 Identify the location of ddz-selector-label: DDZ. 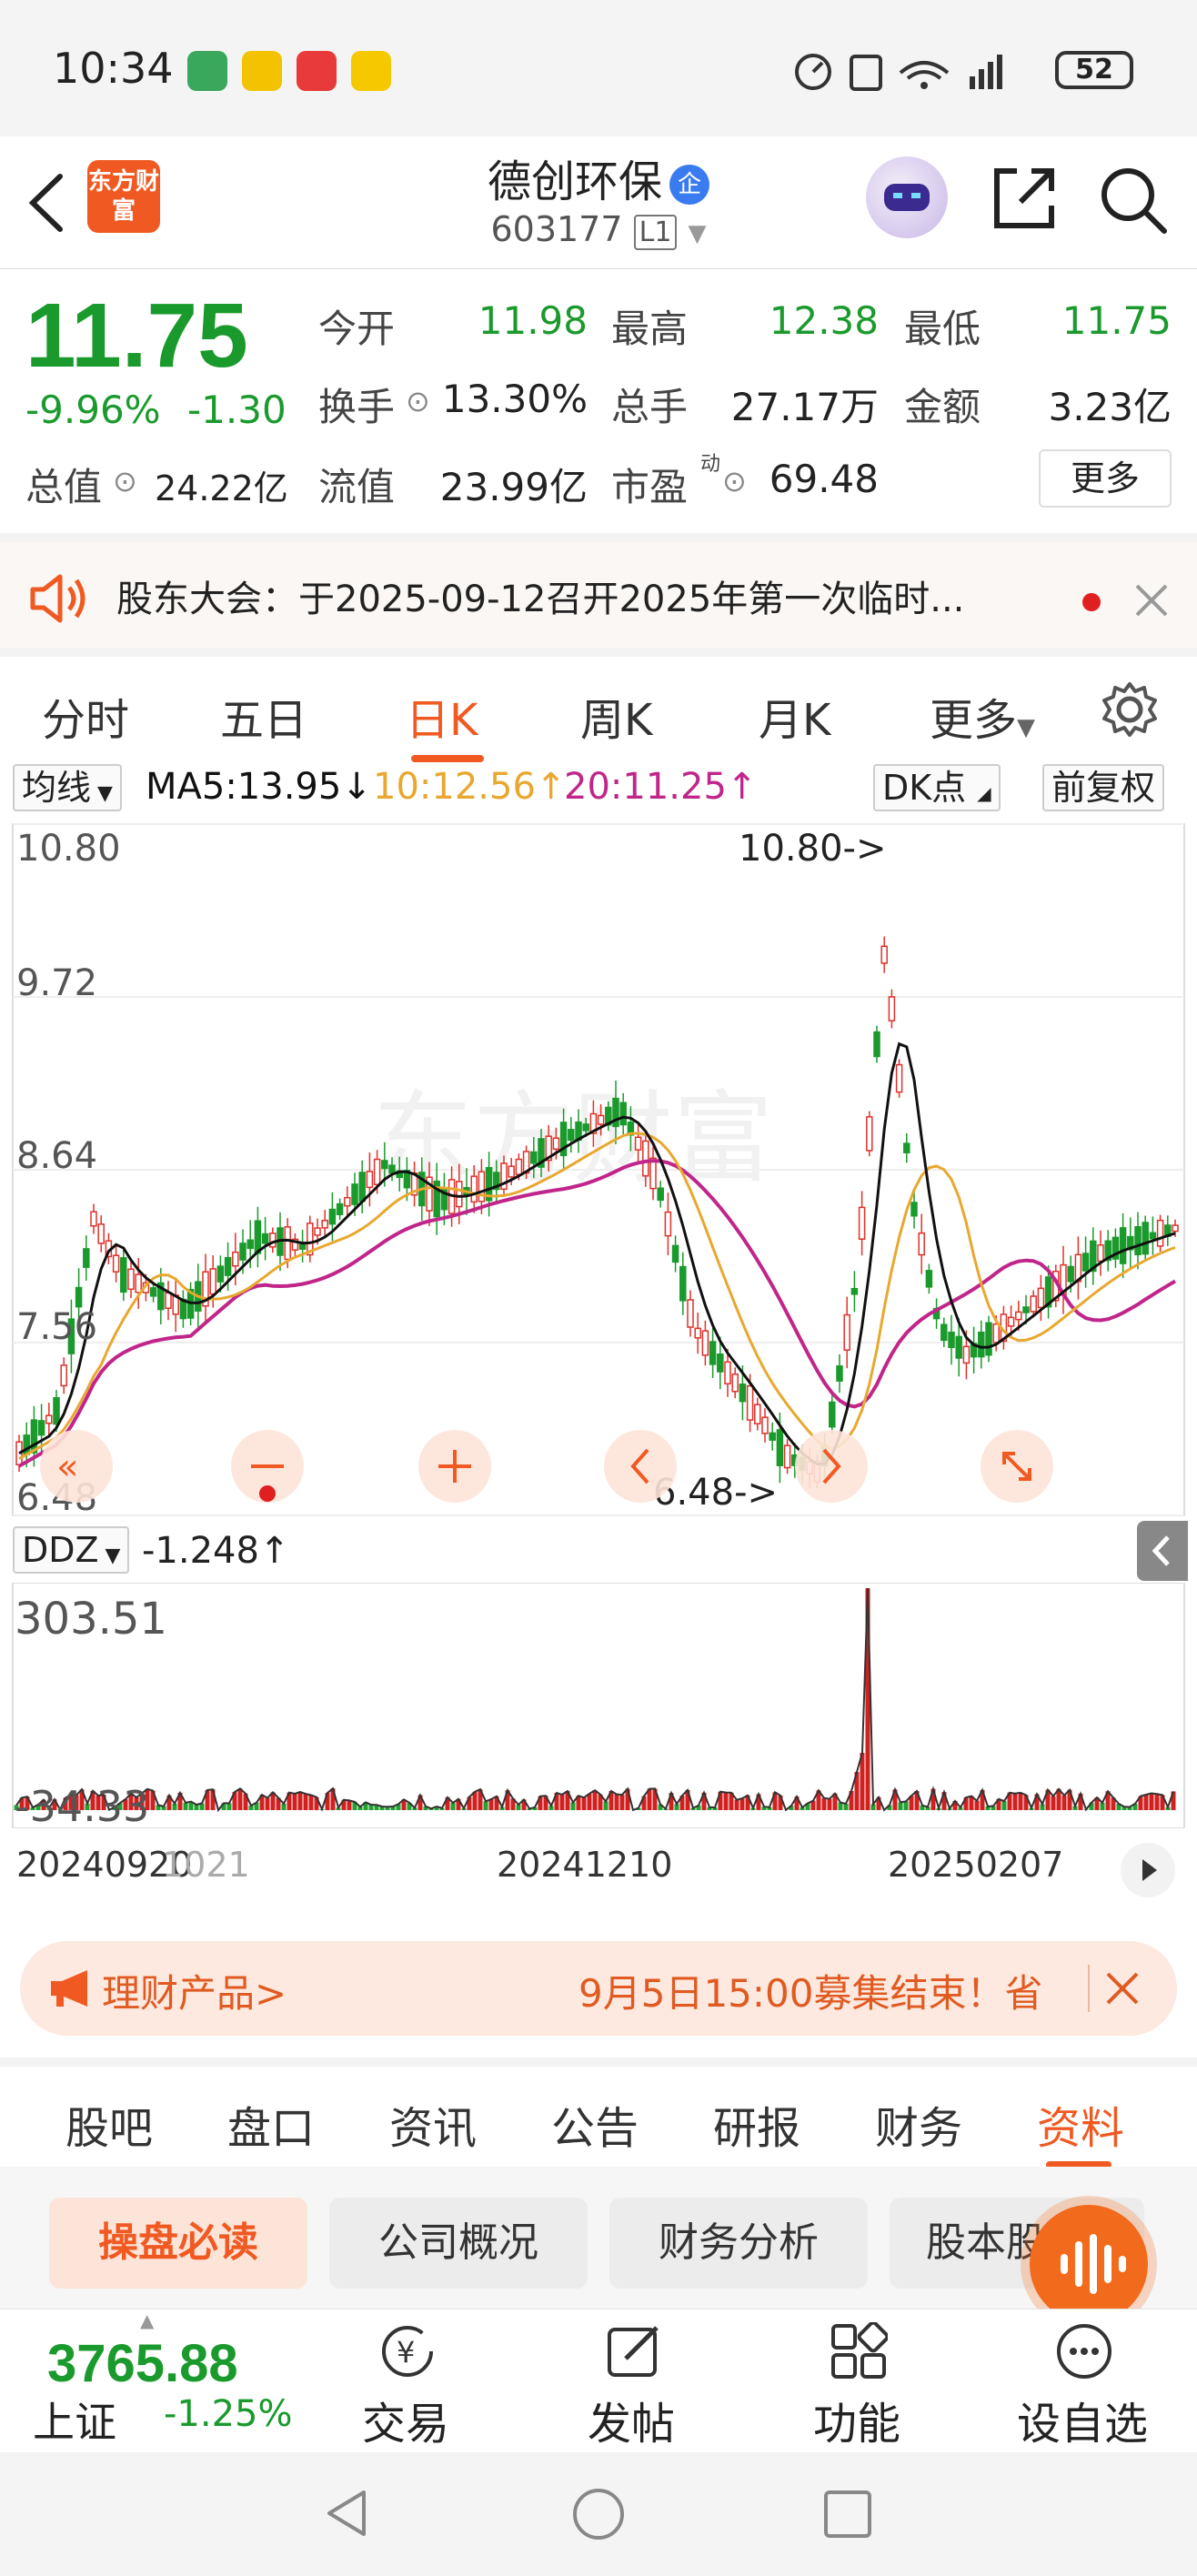
(60, 1550).